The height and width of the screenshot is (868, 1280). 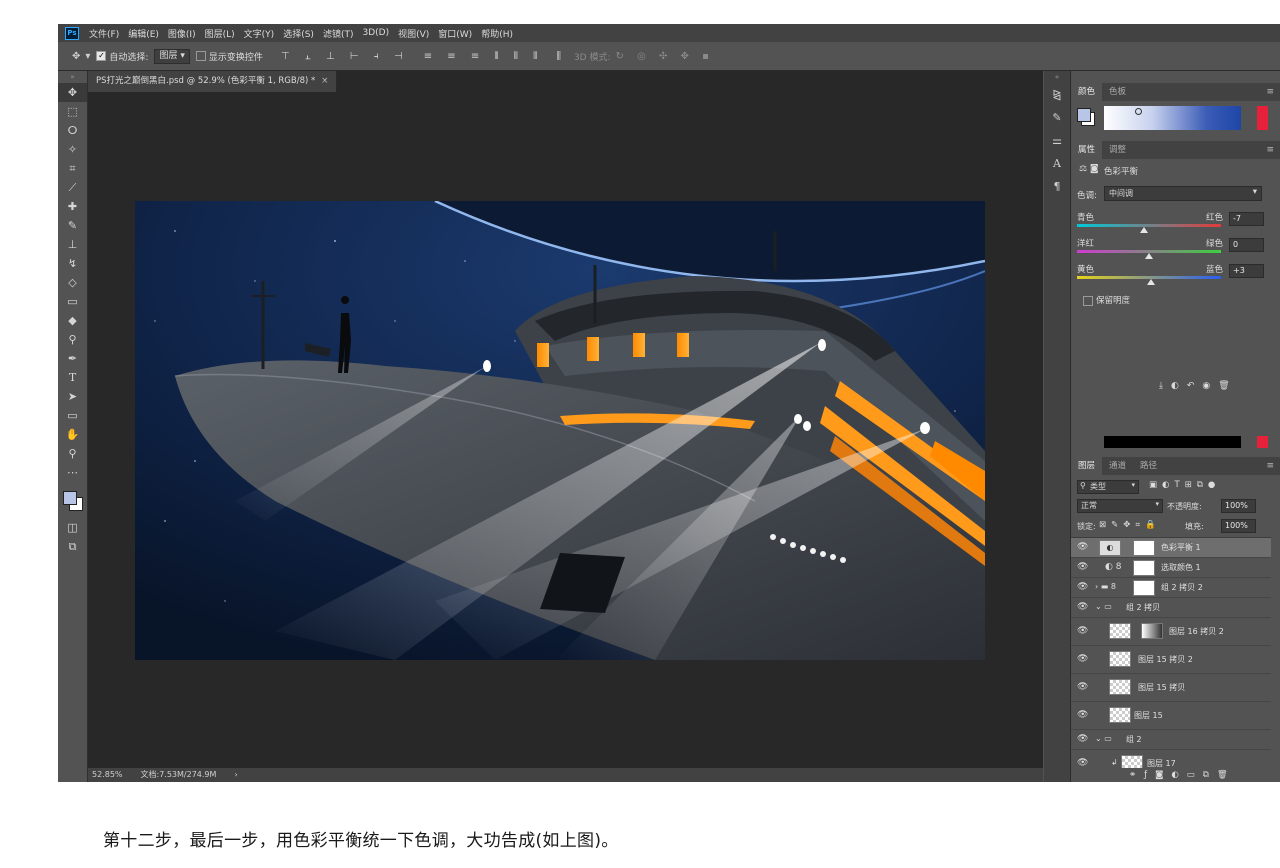 I want to click on magenta-green-thumb, so click(x=1149, y=256).